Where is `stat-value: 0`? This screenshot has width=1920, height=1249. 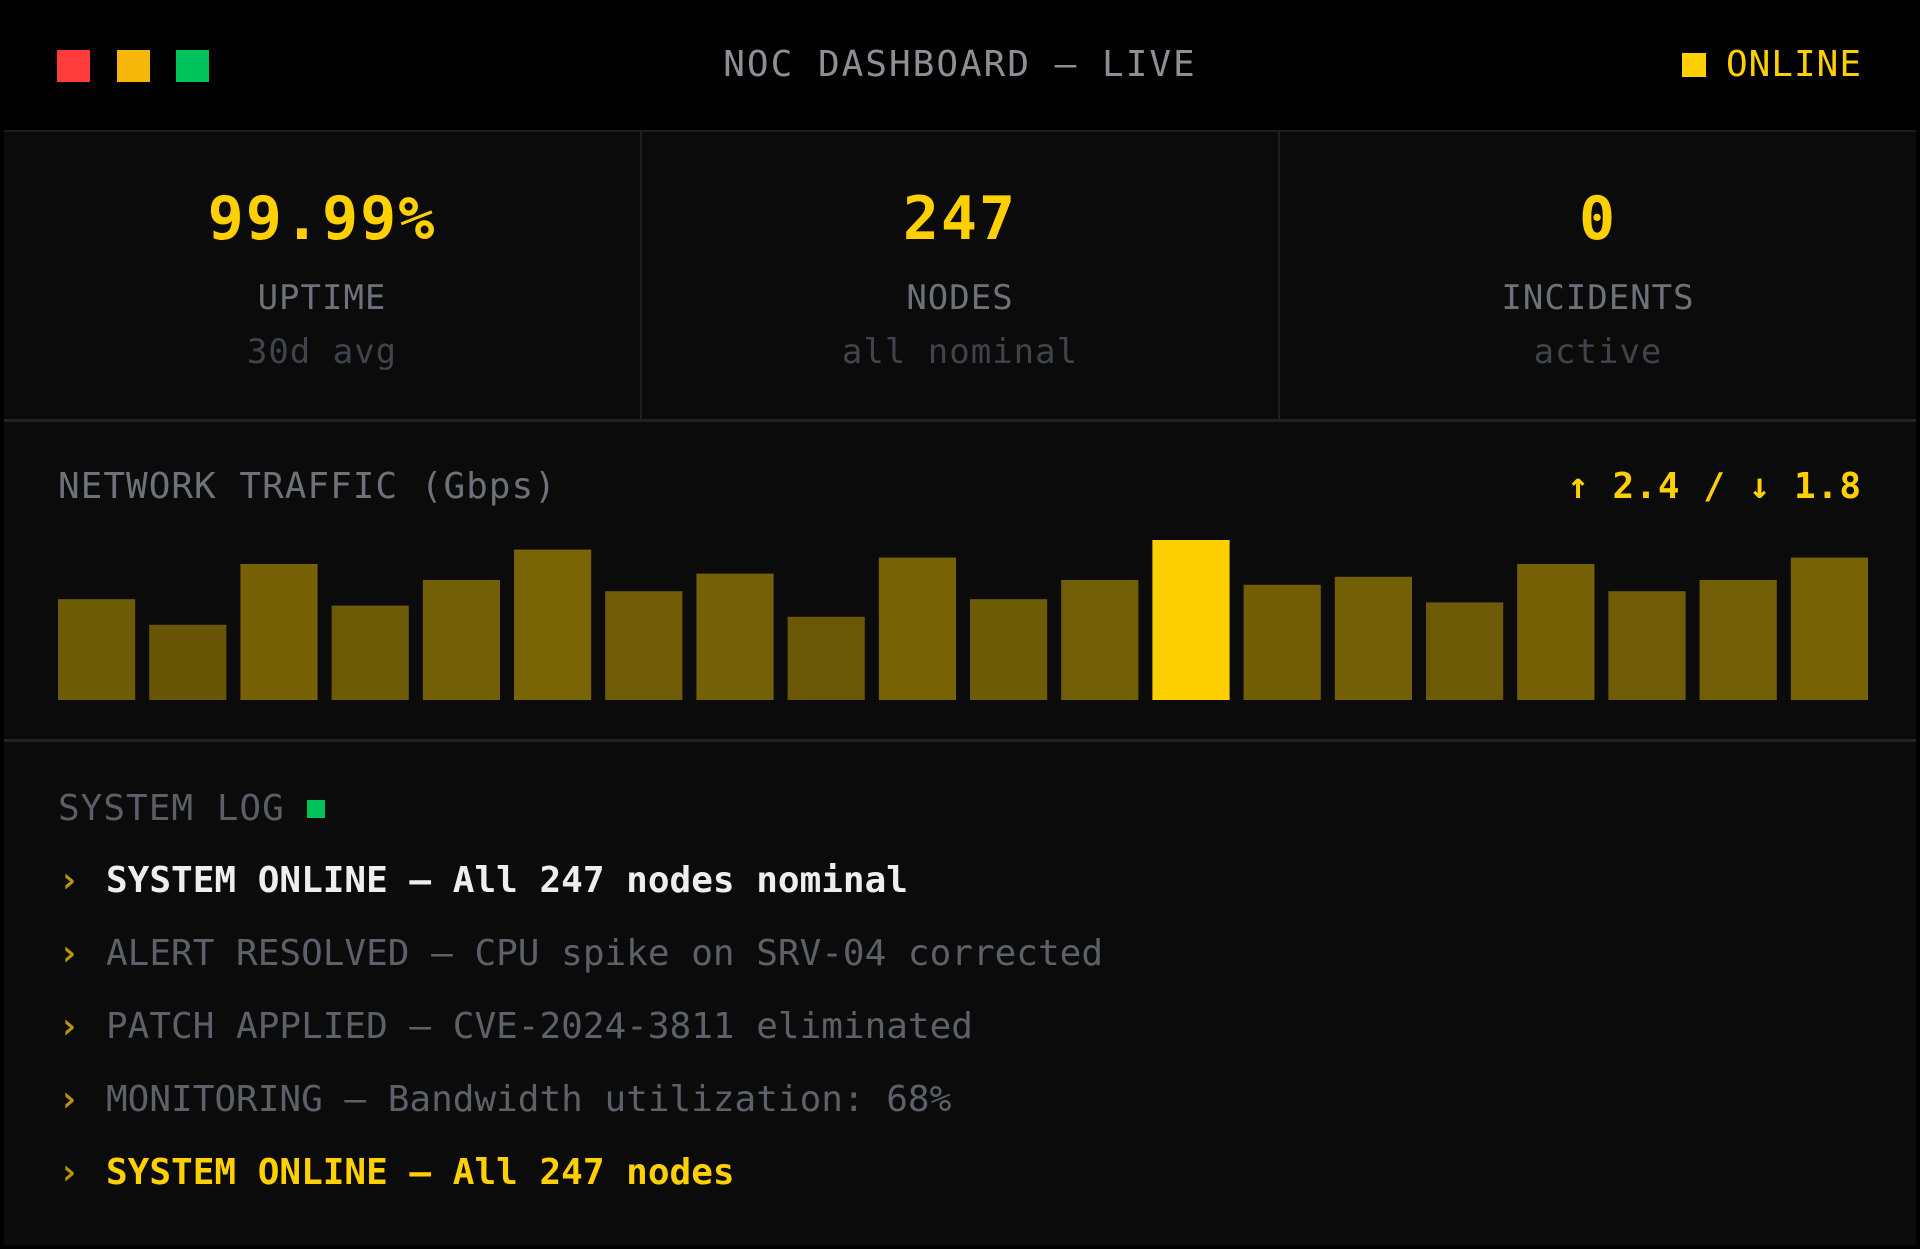 stat-value: 0 is located at coordinates (1598, 219).